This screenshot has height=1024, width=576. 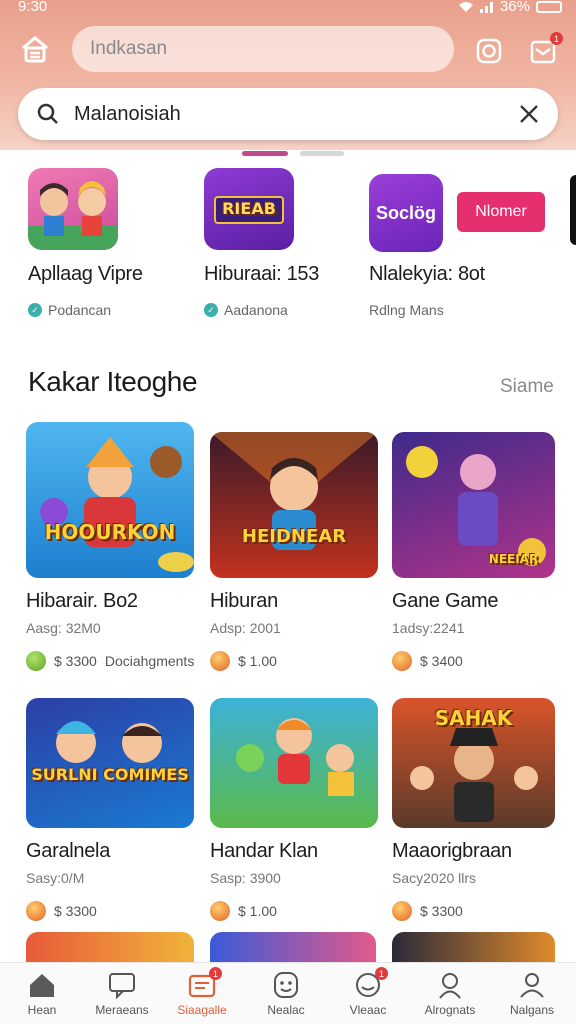 What do you see at coordinates (110, 532) in the screenshot?
I see `game-thumb-1-text: HOOURKON` at bounding box center [110, 532].